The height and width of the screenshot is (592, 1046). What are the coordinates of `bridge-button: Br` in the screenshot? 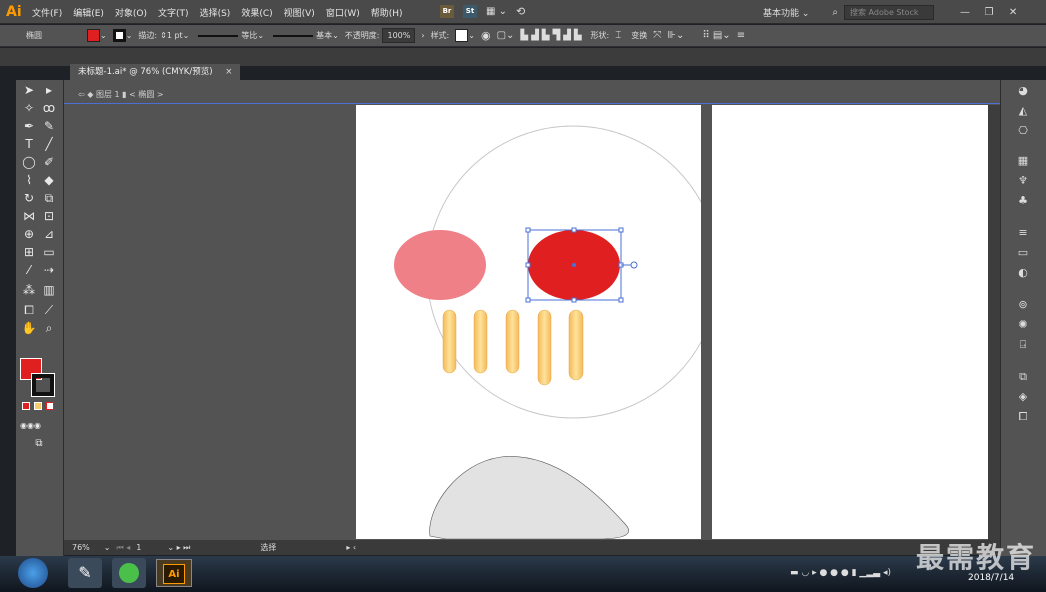 It's located at (447, 11).